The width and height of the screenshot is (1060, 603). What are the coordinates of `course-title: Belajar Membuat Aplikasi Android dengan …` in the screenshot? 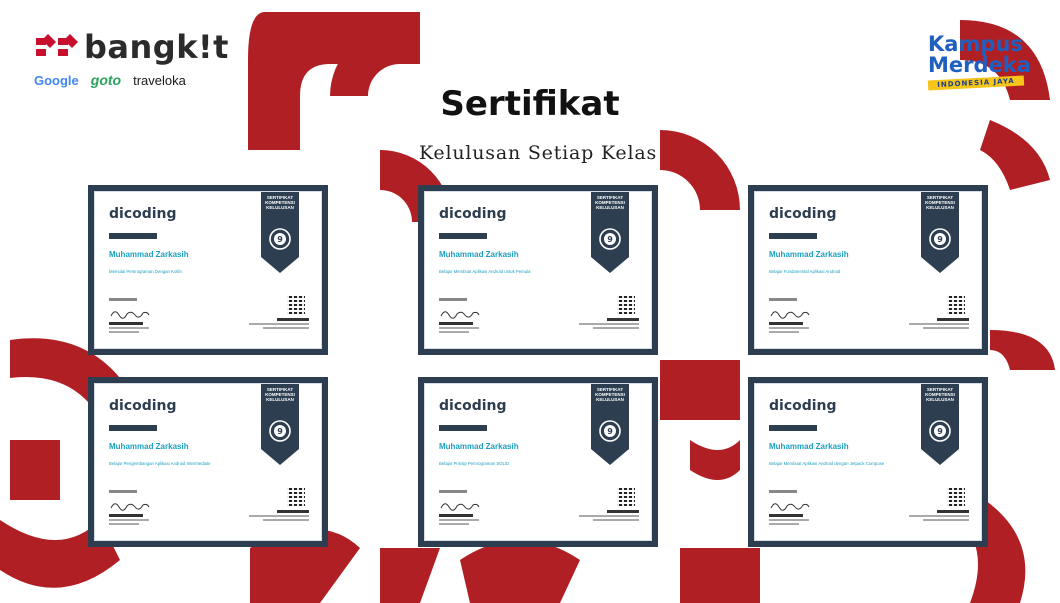 It's located at (827, 463).